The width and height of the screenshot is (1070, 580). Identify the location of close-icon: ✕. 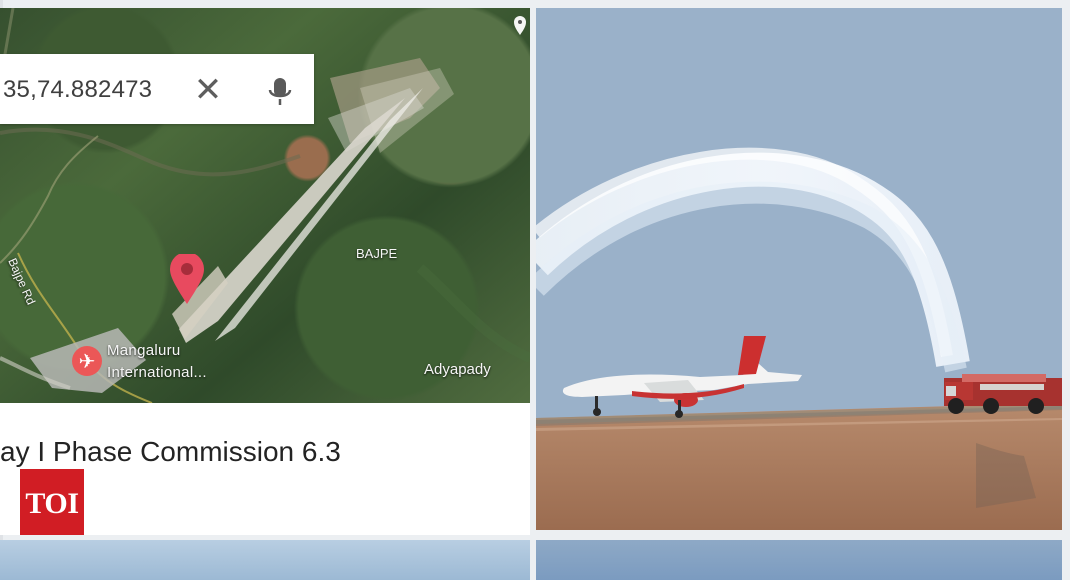
(208, 90).